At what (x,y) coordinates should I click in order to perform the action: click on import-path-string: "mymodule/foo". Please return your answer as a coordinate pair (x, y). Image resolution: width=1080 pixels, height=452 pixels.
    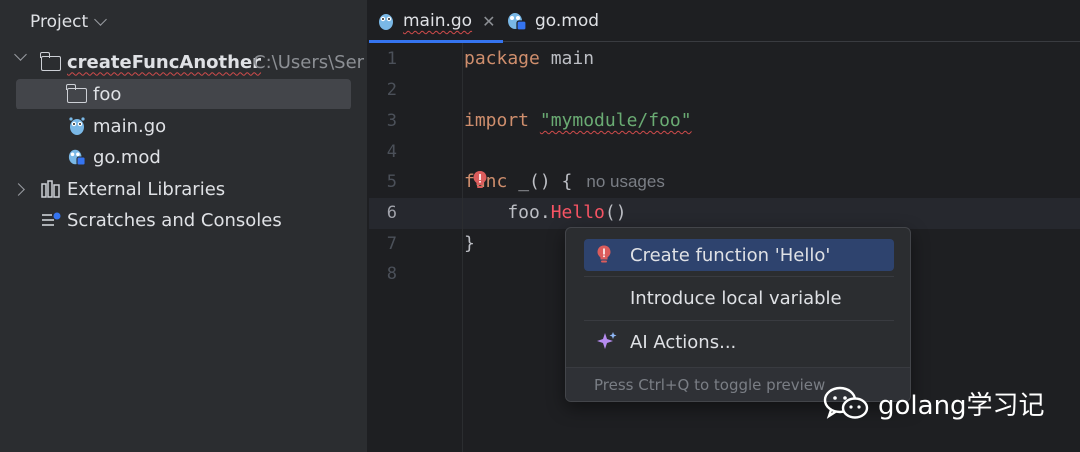
    Looking at the image, I should click on (615, 120).